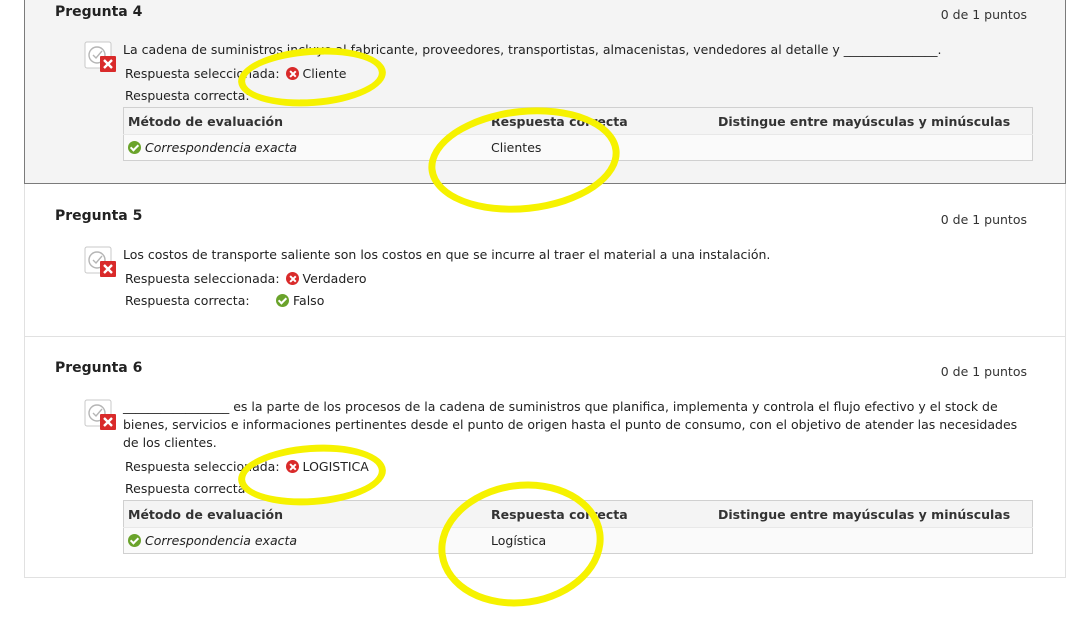 The image size is (1070, 617). What do you see at coordinates (600, 147) in the screenshot?
I see `correct-answer-cell: Clientes` at bounding box center [600, 147].